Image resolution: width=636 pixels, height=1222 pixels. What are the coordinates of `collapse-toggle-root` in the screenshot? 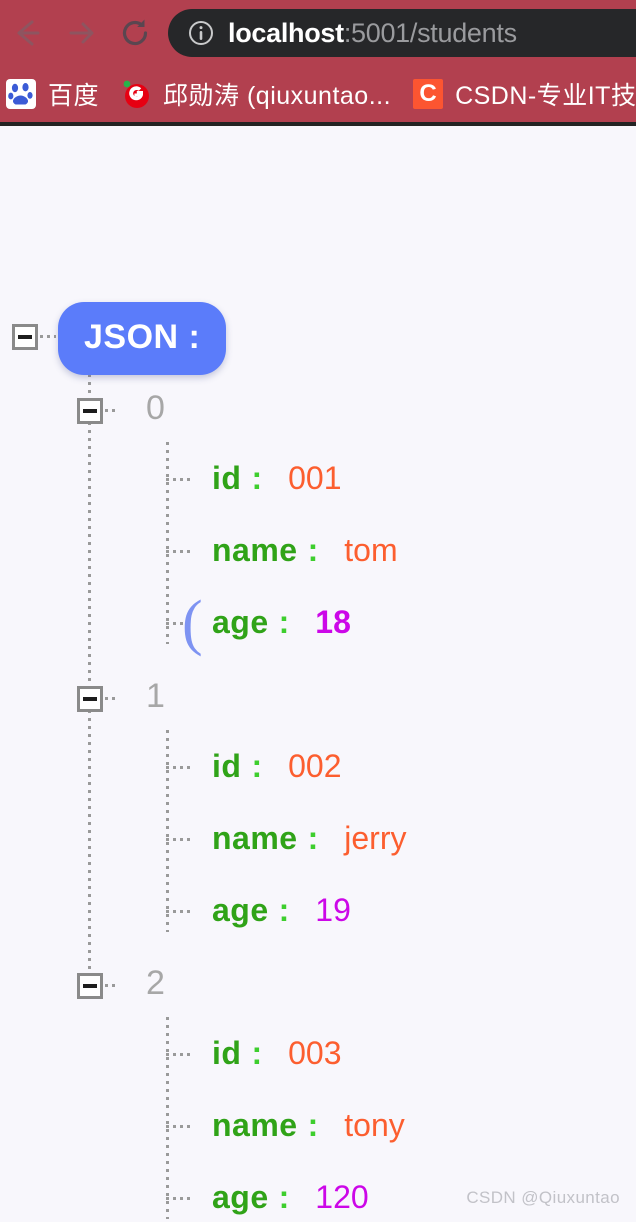 It's located at (25, 337).